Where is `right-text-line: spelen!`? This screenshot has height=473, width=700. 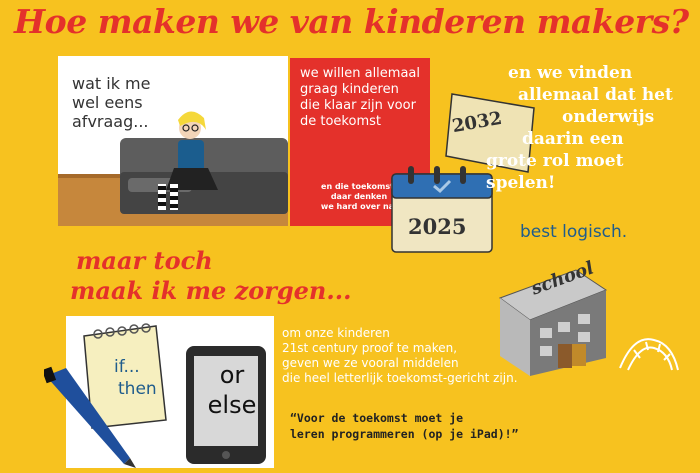
right-text-line: spelen! is located at coordinates (521, 183).